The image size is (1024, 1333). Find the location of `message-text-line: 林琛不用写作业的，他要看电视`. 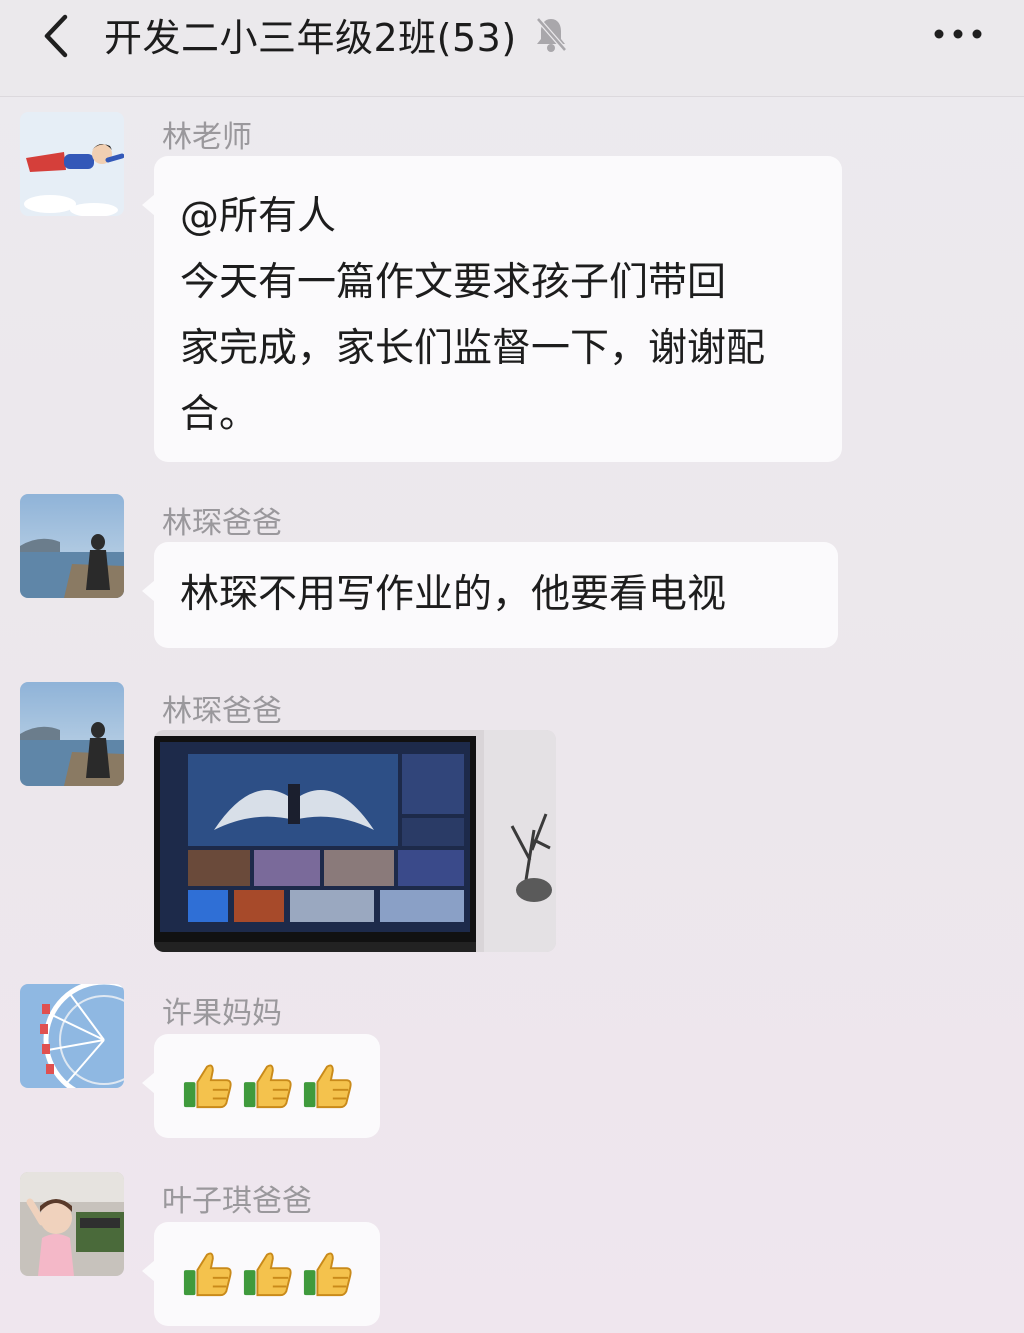

message-text-line: 林琛不用写作业的，他要看电视 is located at coordinates (453, 594).